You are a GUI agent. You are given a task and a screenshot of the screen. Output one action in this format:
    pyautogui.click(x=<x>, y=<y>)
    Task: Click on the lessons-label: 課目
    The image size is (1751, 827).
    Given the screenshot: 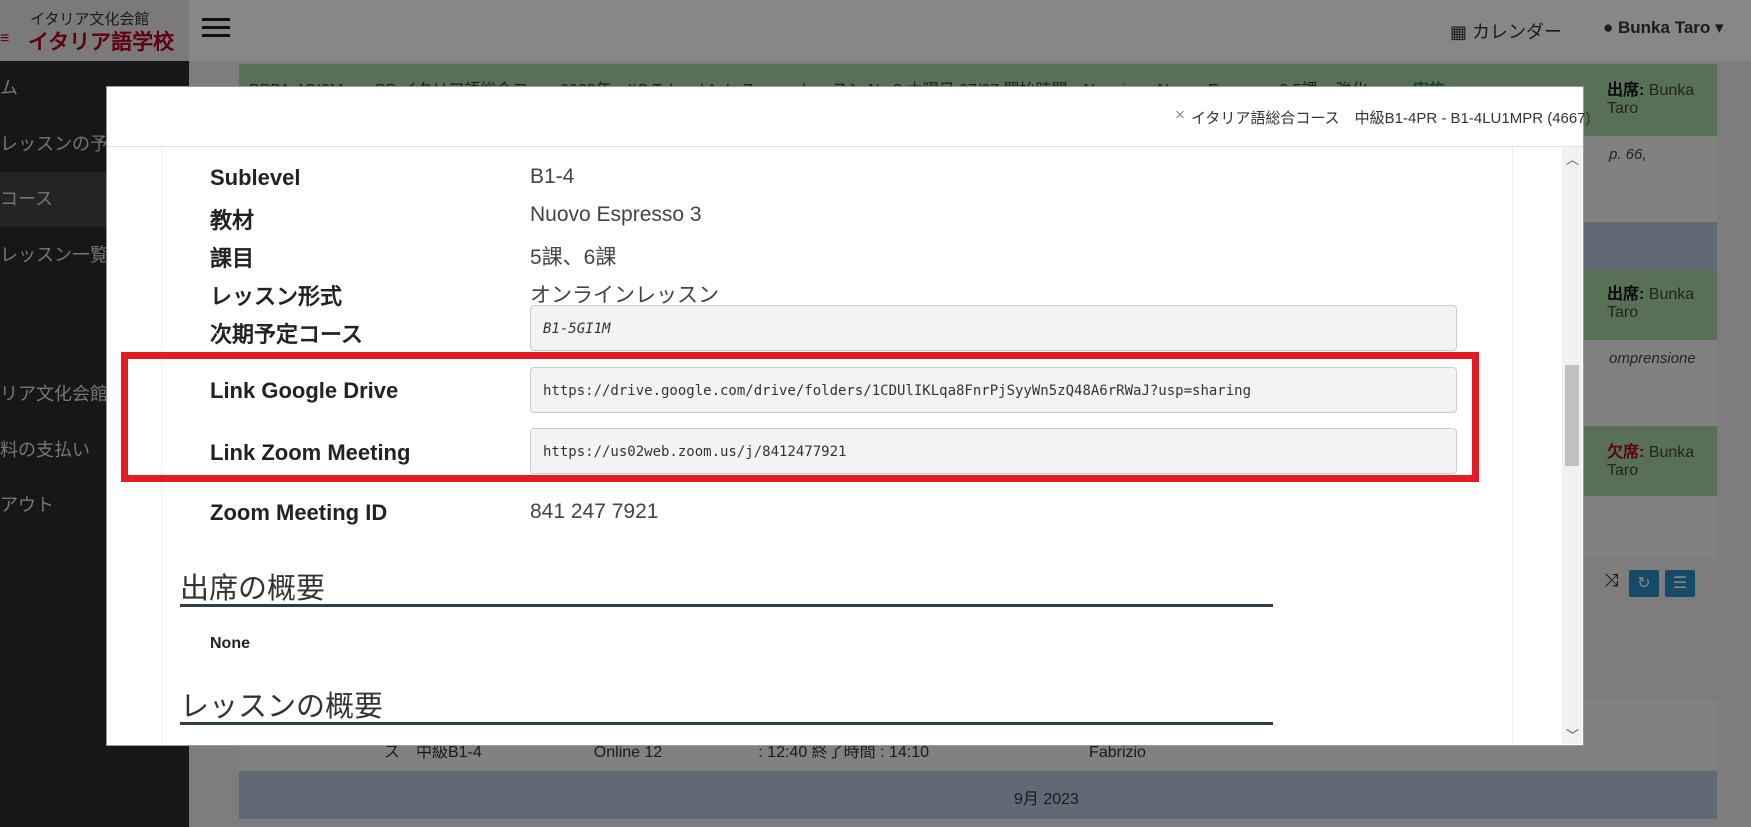 What is the action you would take?
    pyautogui.click(x=232, y=258)
    